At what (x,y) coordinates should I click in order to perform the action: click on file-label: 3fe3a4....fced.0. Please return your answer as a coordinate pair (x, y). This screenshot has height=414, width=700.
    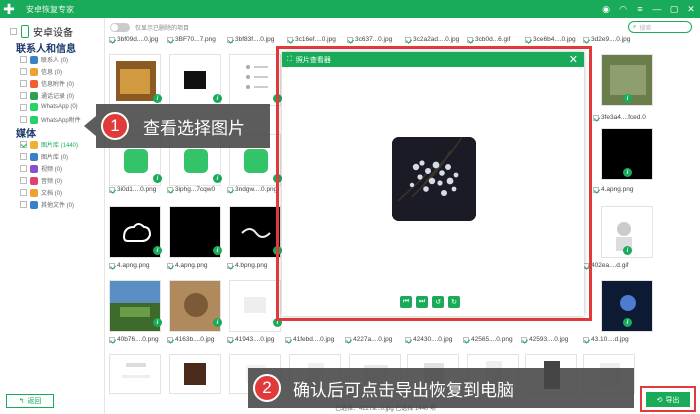
    Looking at the image, I should click on (619, 117).